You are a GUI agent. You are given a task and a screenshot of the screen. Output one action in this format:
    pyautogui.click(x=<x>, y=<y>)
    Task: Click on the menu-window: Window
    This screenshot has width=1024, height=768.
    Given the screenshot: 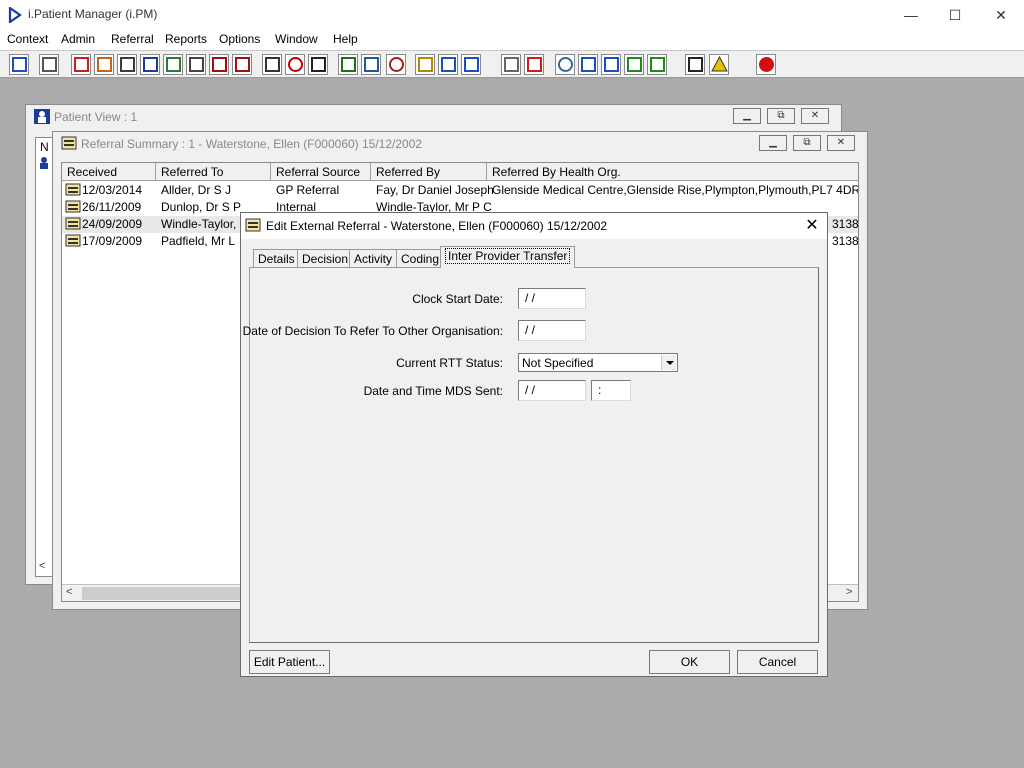 What is the action you would take?
    pyautogui.click(x=296, y=39)
    